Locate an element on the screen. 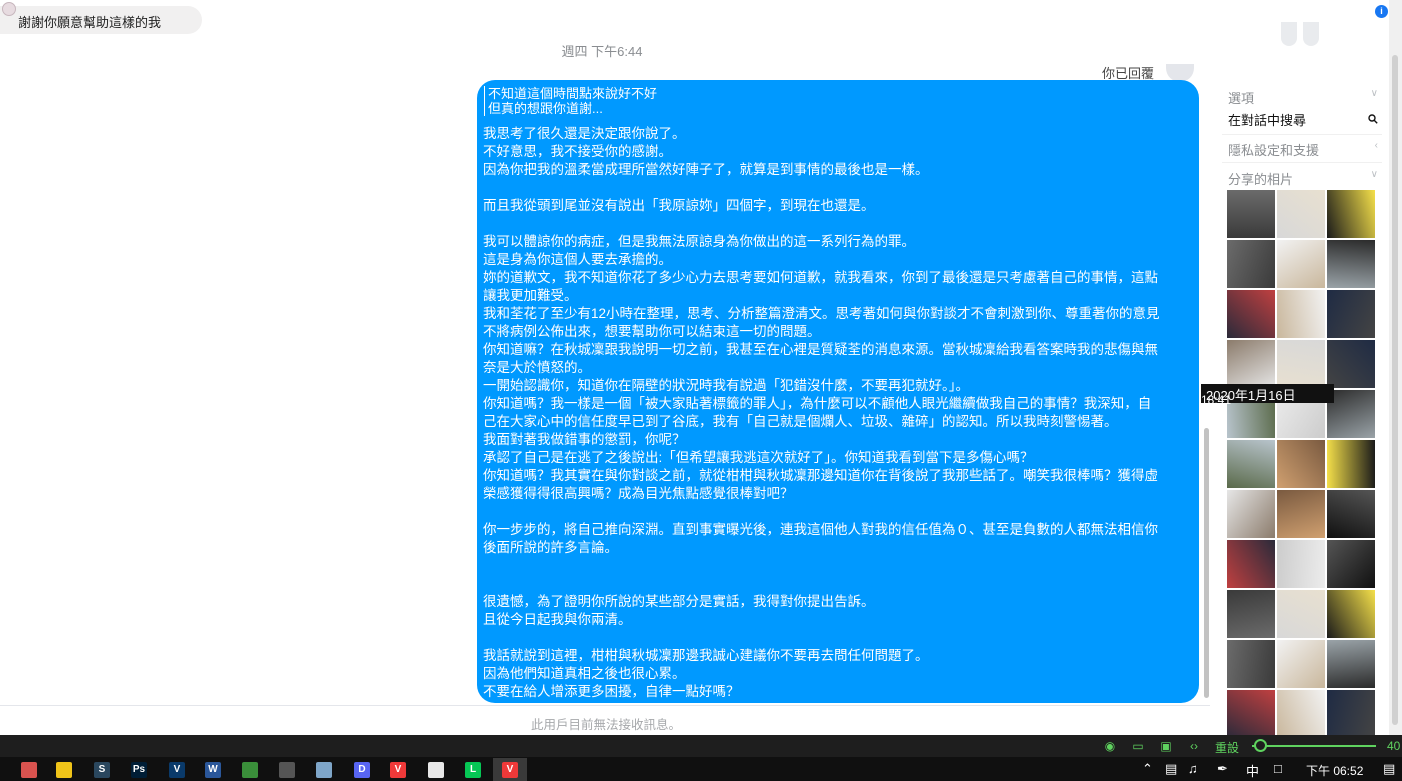 Image resolution: width=1402 pixels, height=781 pixels. message-line: 我可以體諒你的病症，但是我無法原諒身為你做出的這一系列行為的罪。 is located at coordinates (699, 241).